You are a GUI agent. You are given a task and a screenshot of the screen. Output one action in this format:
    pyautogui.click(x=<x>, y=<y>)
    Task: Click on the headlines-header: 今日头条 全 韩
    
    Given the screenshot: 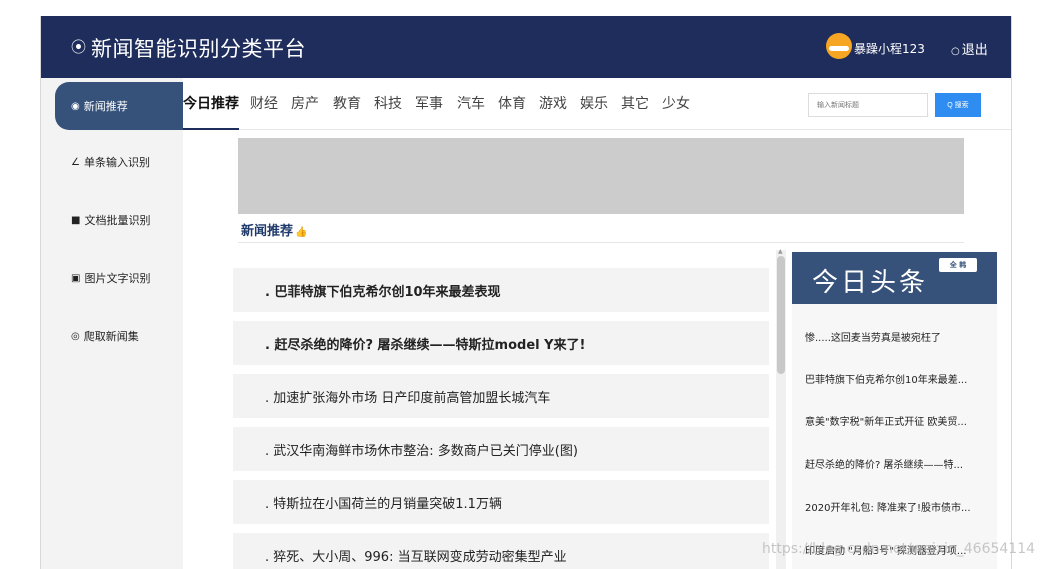 What is the action you would take?
    pyautogui.click(x=894, y=278)
    